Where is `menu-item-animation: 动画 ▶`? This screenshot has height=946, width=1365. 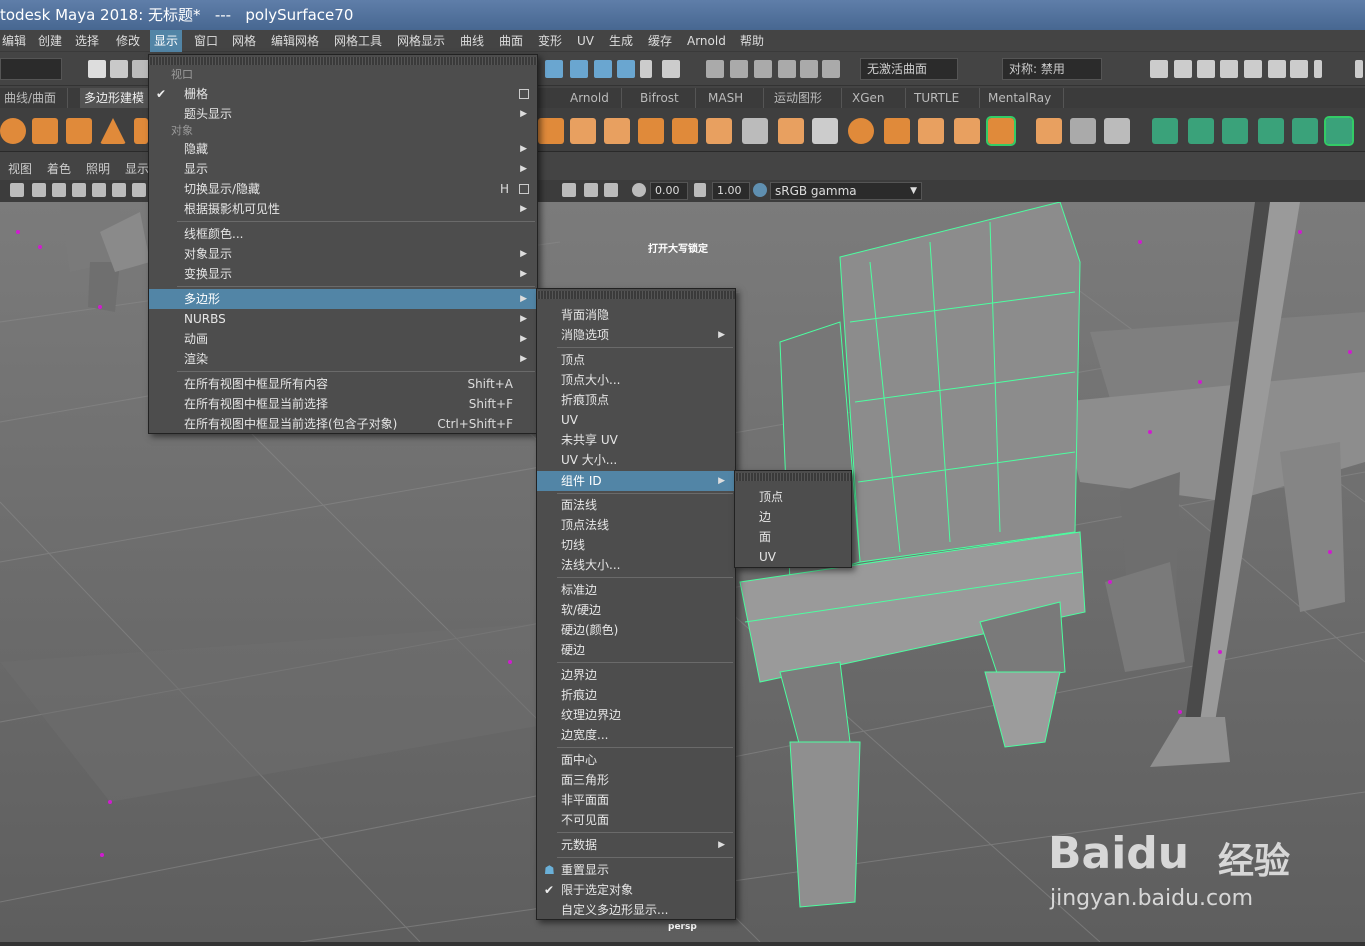 menu-item-animation: 动画 ▶ is located at coordinates (343, 339).